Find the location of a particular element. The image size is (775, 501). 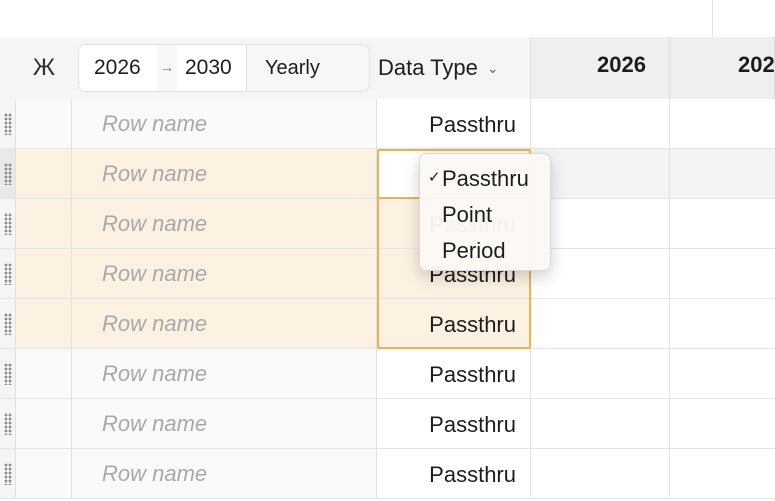

period-select: Yearly is located at coordinates (308, 68).